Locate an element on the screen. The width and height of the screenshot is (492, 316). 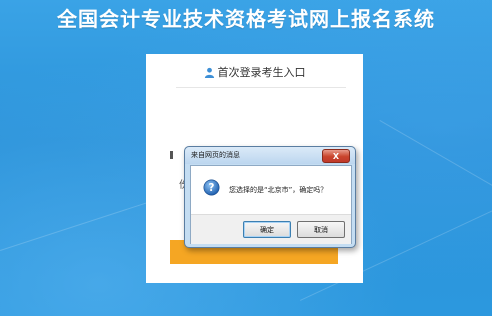
dialog-body: ? 您选择的是“北京市”，确定吗？ 确定 取消 is located at coordinates (271, 204).